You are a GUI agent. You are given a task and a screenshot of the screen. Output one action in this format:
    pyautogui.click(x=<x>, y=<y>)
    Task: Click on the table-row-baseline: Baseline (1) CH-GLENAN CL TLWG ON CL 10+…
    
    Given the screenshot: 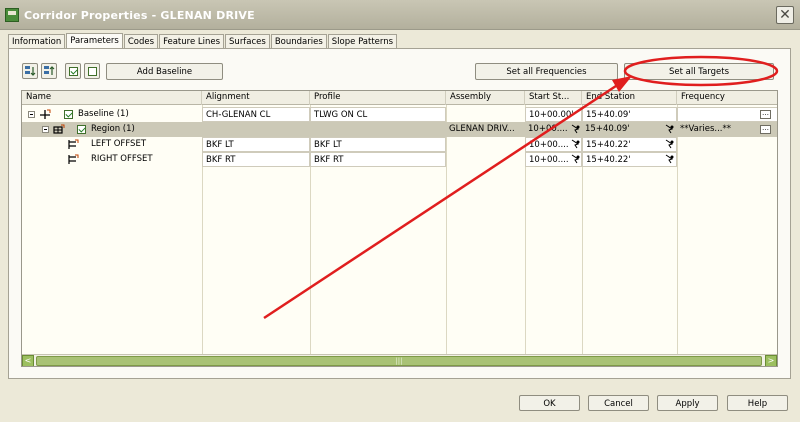 What is the action you would take?
    pyautogui.click(x=399, y=114)
    